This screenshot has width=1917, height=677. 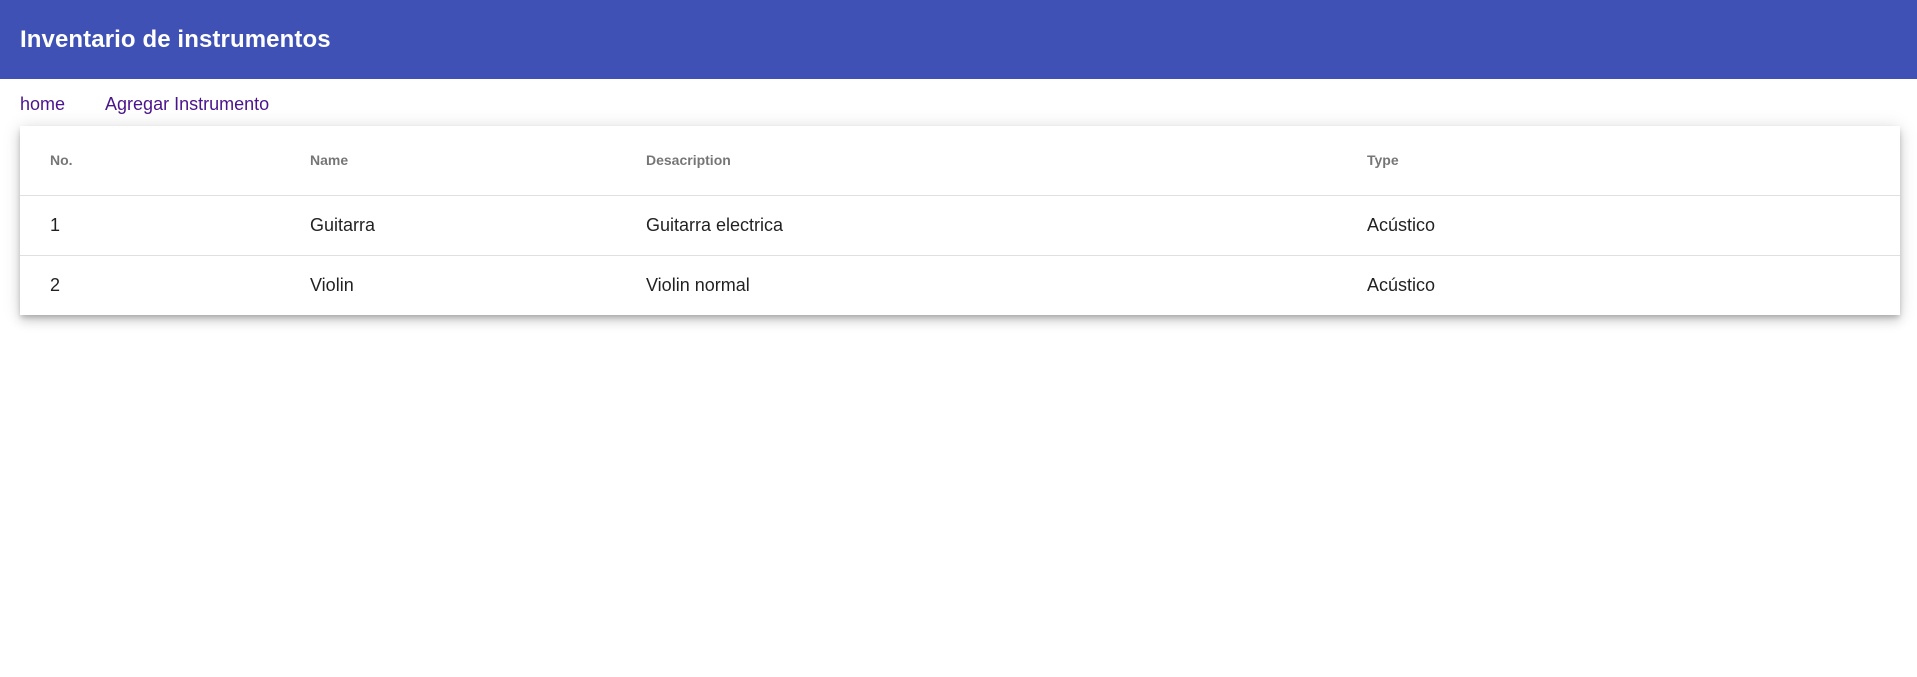 I want to click on table-row: 2 Violin Violin normal Acústico, so click(x=960, y=284).